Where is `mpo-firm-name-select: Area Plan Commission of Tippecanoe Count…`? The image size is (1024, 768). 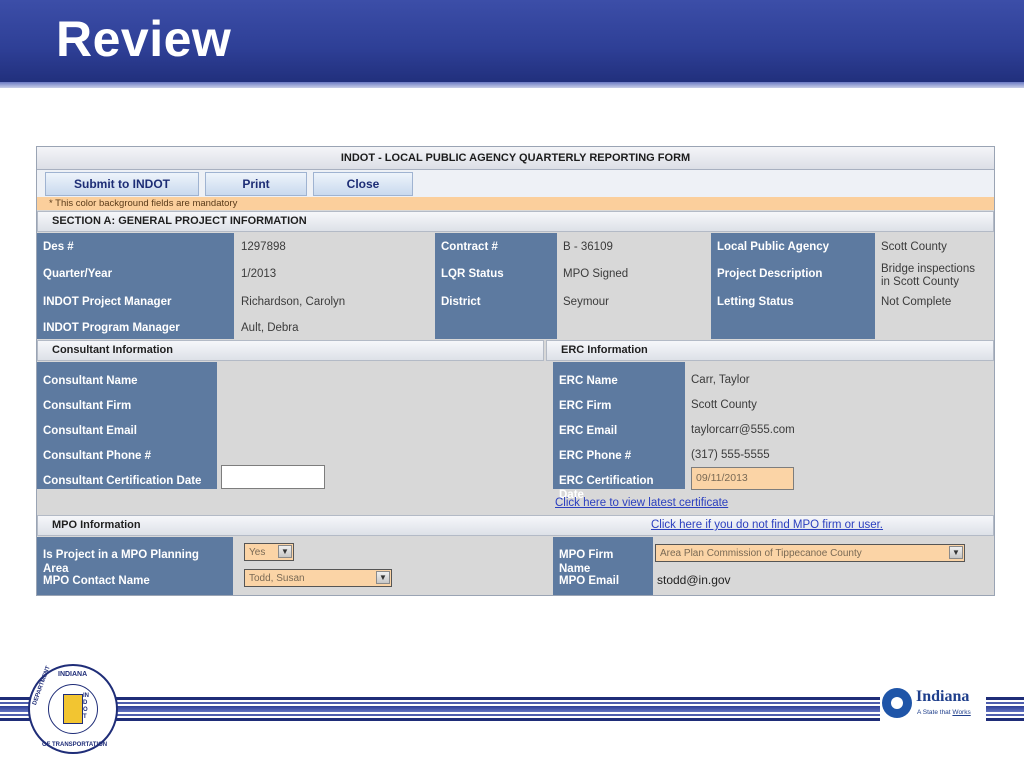
mpo-firm-name-select: Area Plan Commission of Tippecanoe Count… is located at coordinates (810, 553).